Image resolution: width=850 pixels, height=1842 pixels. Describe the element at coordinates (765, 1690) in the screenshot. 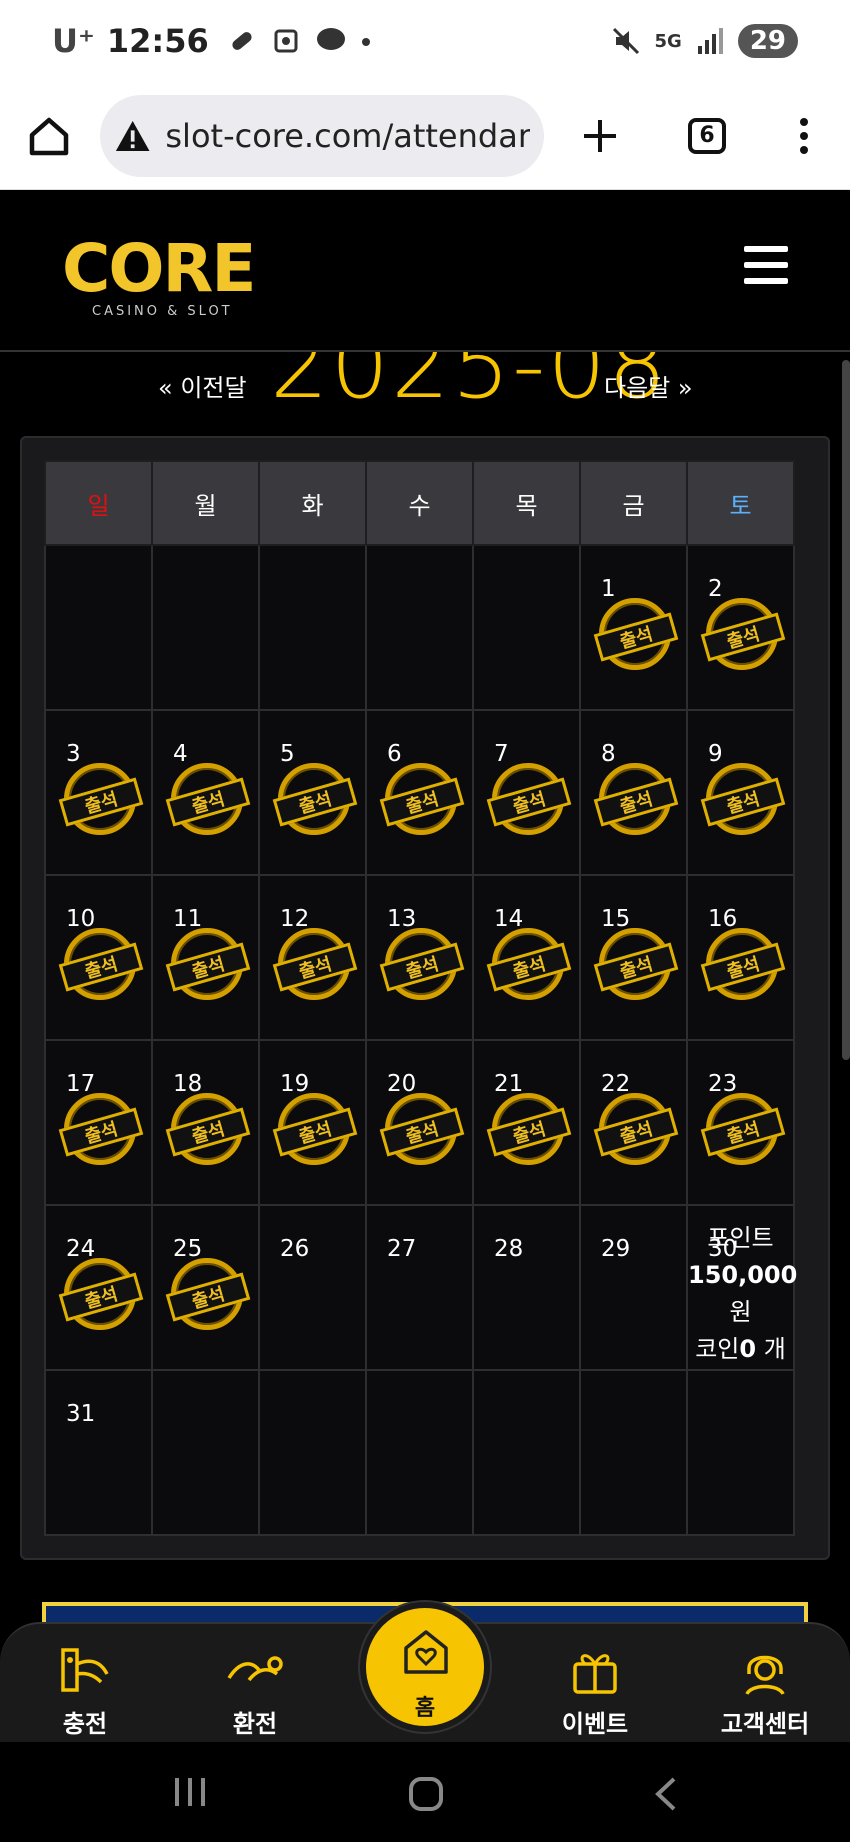

I see `nav-support: 고객센터` at that location.